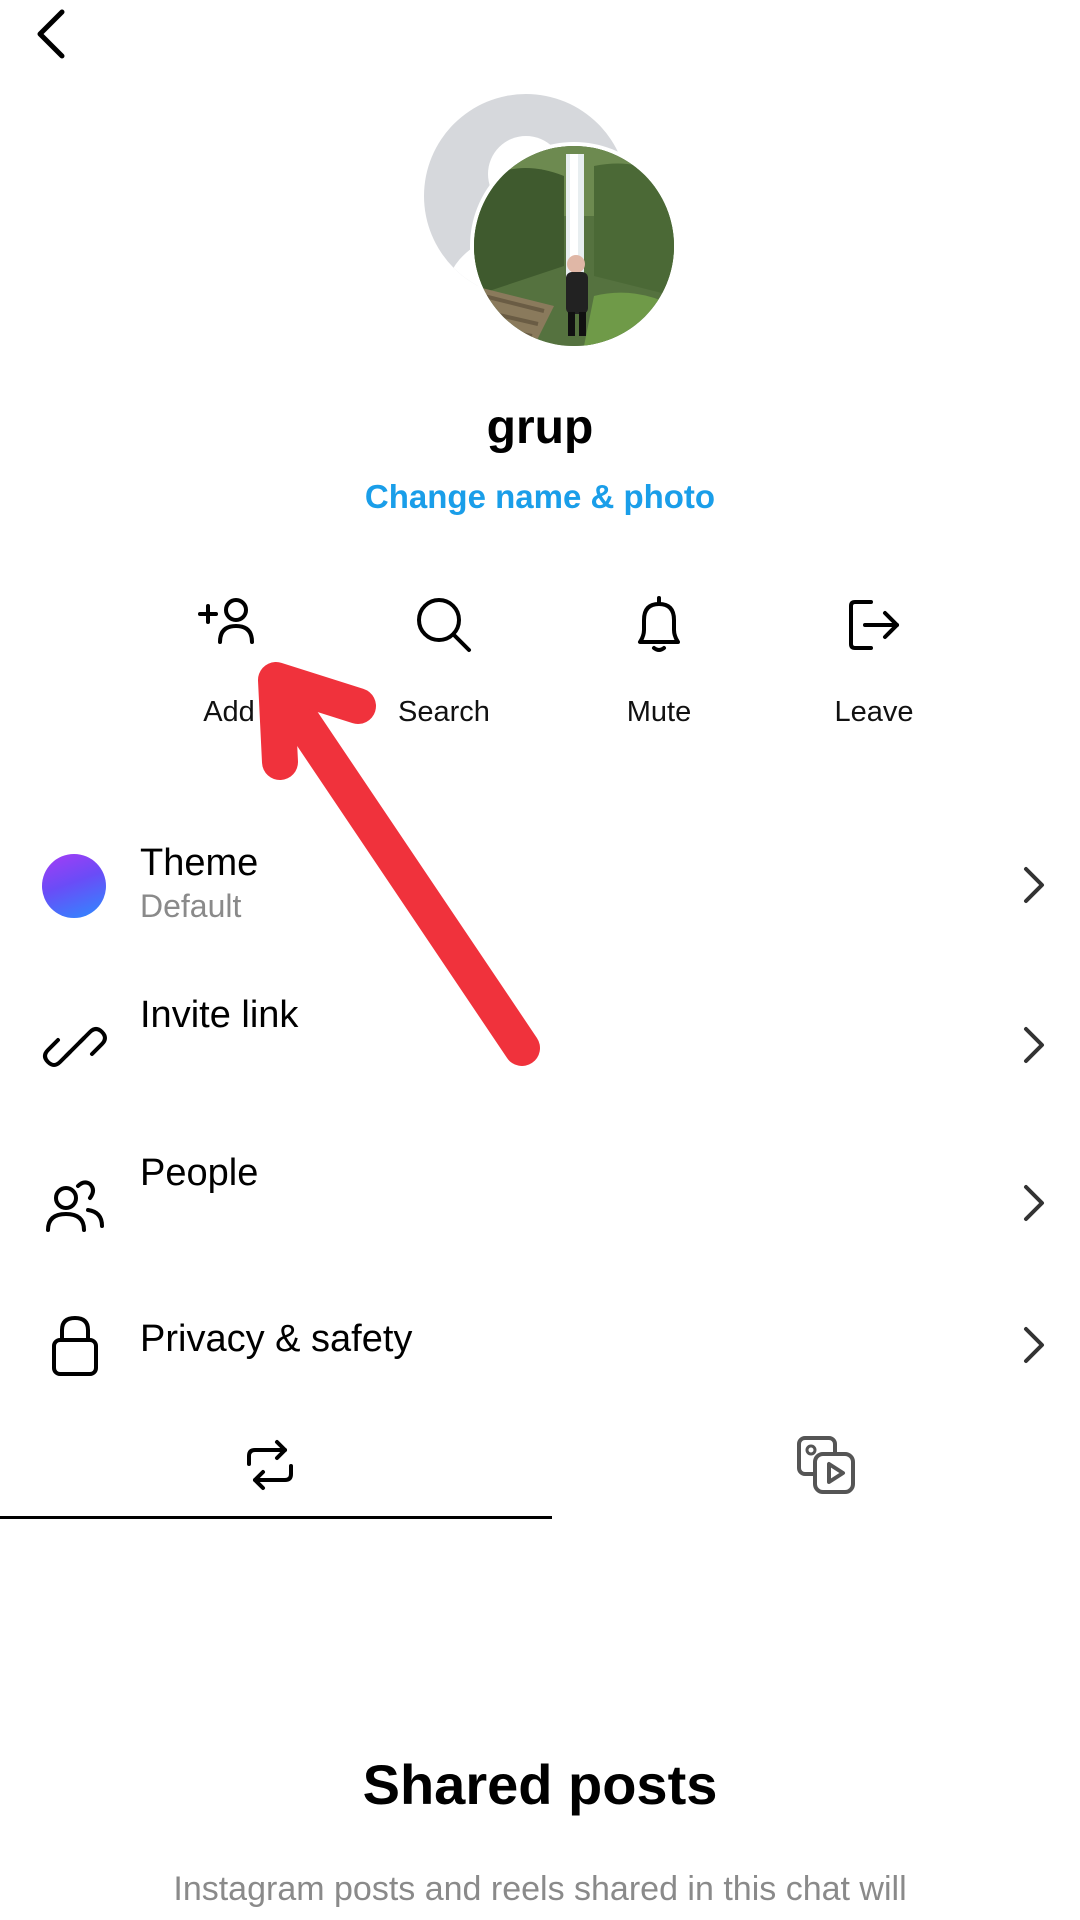  Describe the element at coordinates (540, 1045) in the screenshot. I see `settings-row-invite-link: Invite link` at that location.